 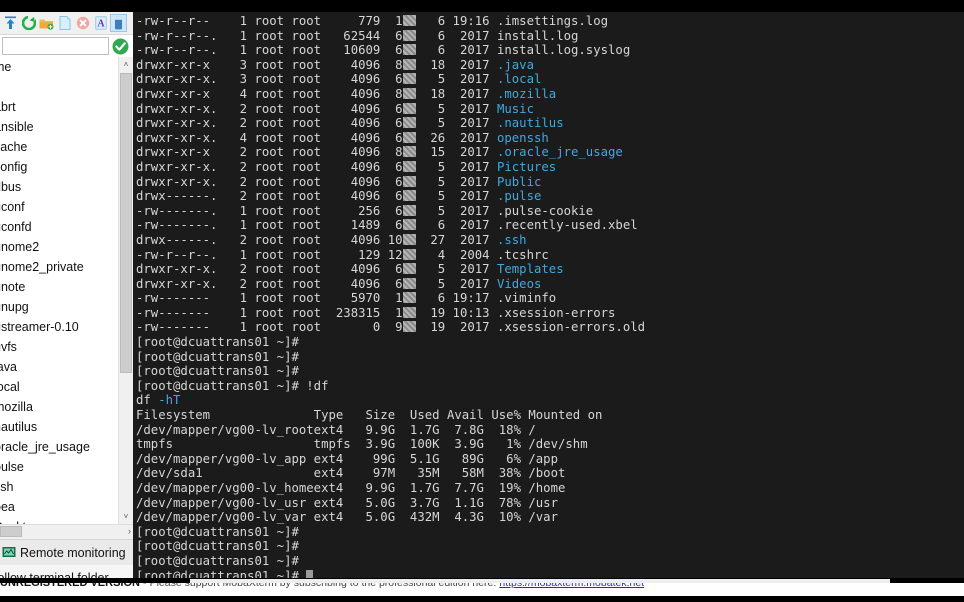 What do you see at coordinates (14, 307) in the screenshot?
I see `list-item-label: gnupg` at bounding box center [14, 307].